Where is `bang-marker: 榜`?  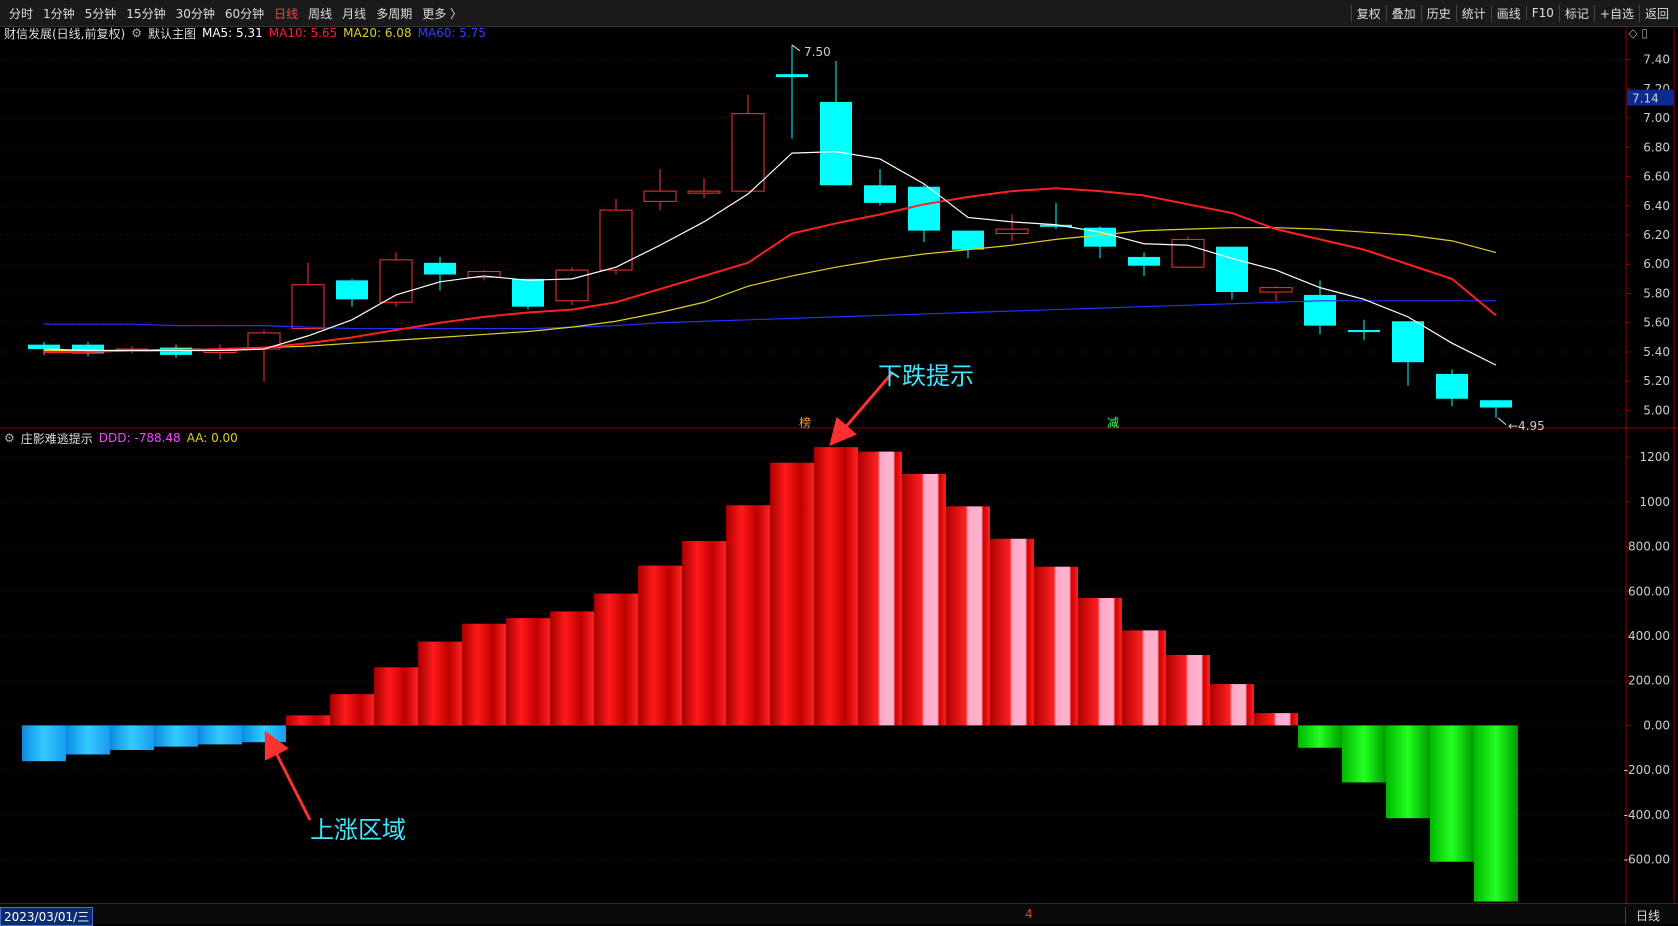 bang-marker: 榜 is located at coordinates (805, 423).